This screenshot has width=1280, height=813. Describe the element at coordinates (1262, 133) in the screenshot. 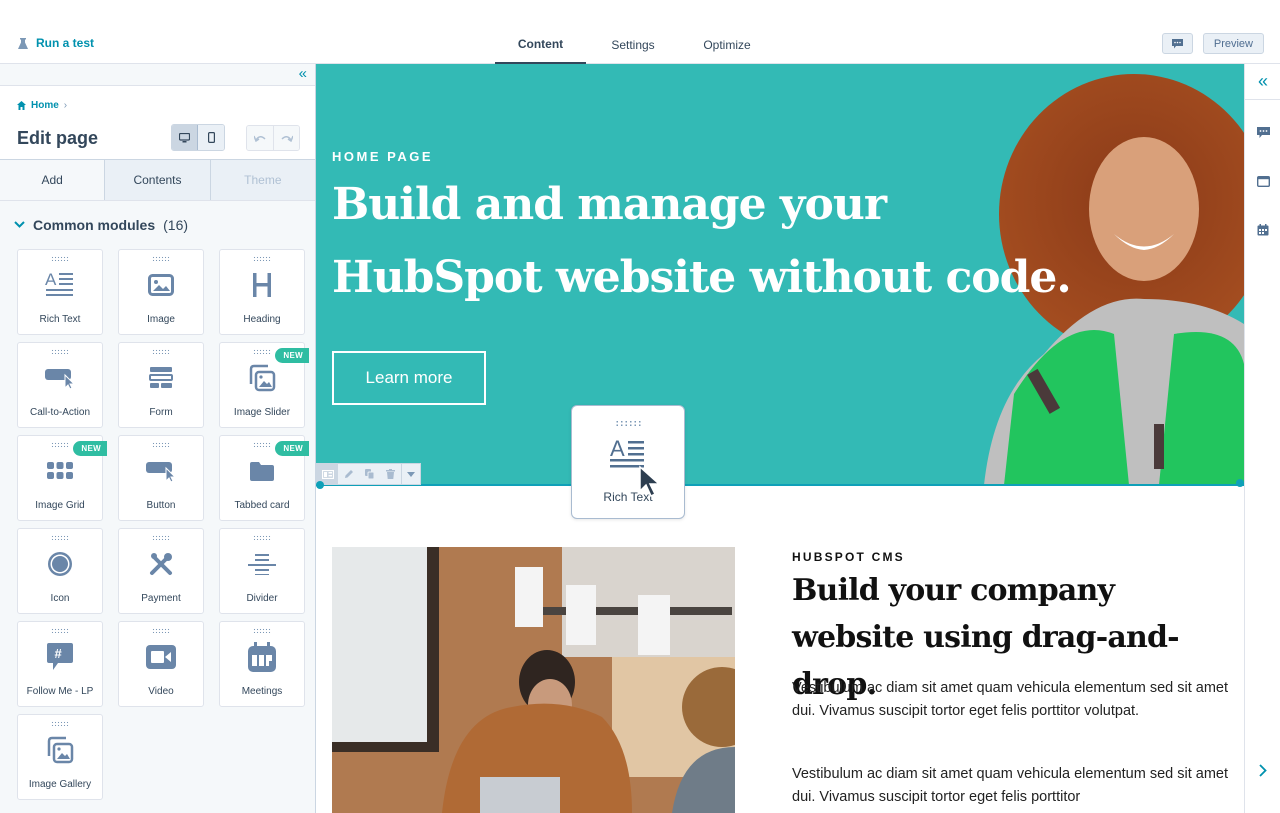

I see `comments-rail-button` at that location.